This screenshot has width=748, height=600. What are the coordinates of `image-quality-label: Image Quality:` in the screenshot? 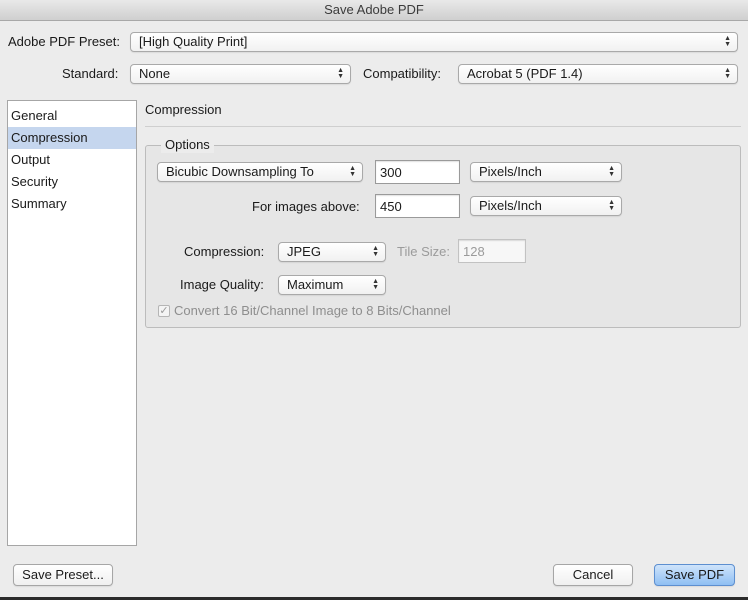 It's located at (222, 284).